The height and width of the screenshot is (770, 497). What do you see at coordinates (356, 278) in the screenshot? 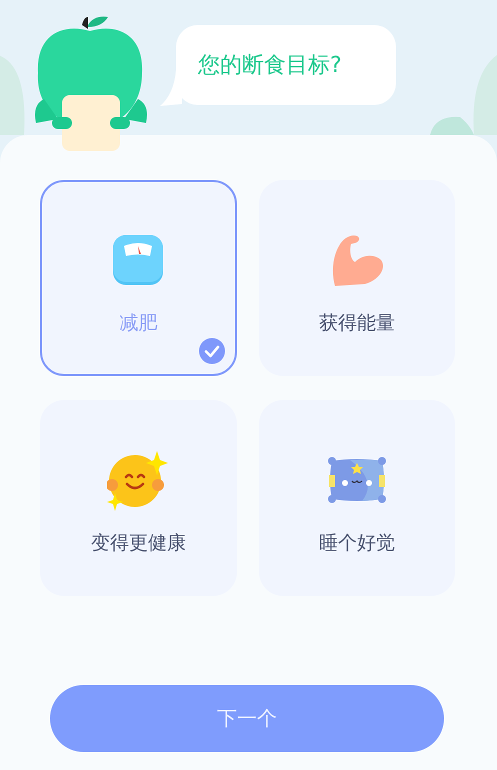
I see `option-card: 获得能量` at bounding box center [356, 278].